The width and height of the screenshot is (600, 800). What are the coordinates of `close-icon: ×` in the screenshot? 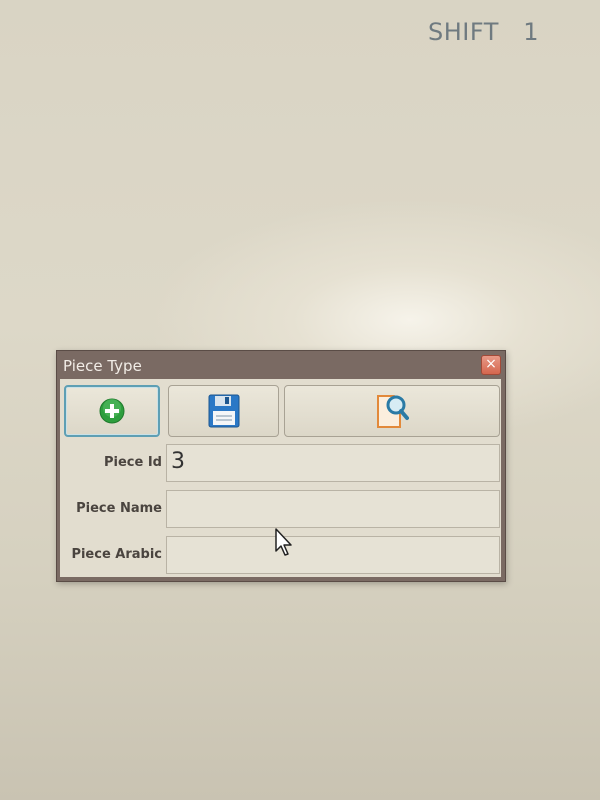 It's located at (491, 364).